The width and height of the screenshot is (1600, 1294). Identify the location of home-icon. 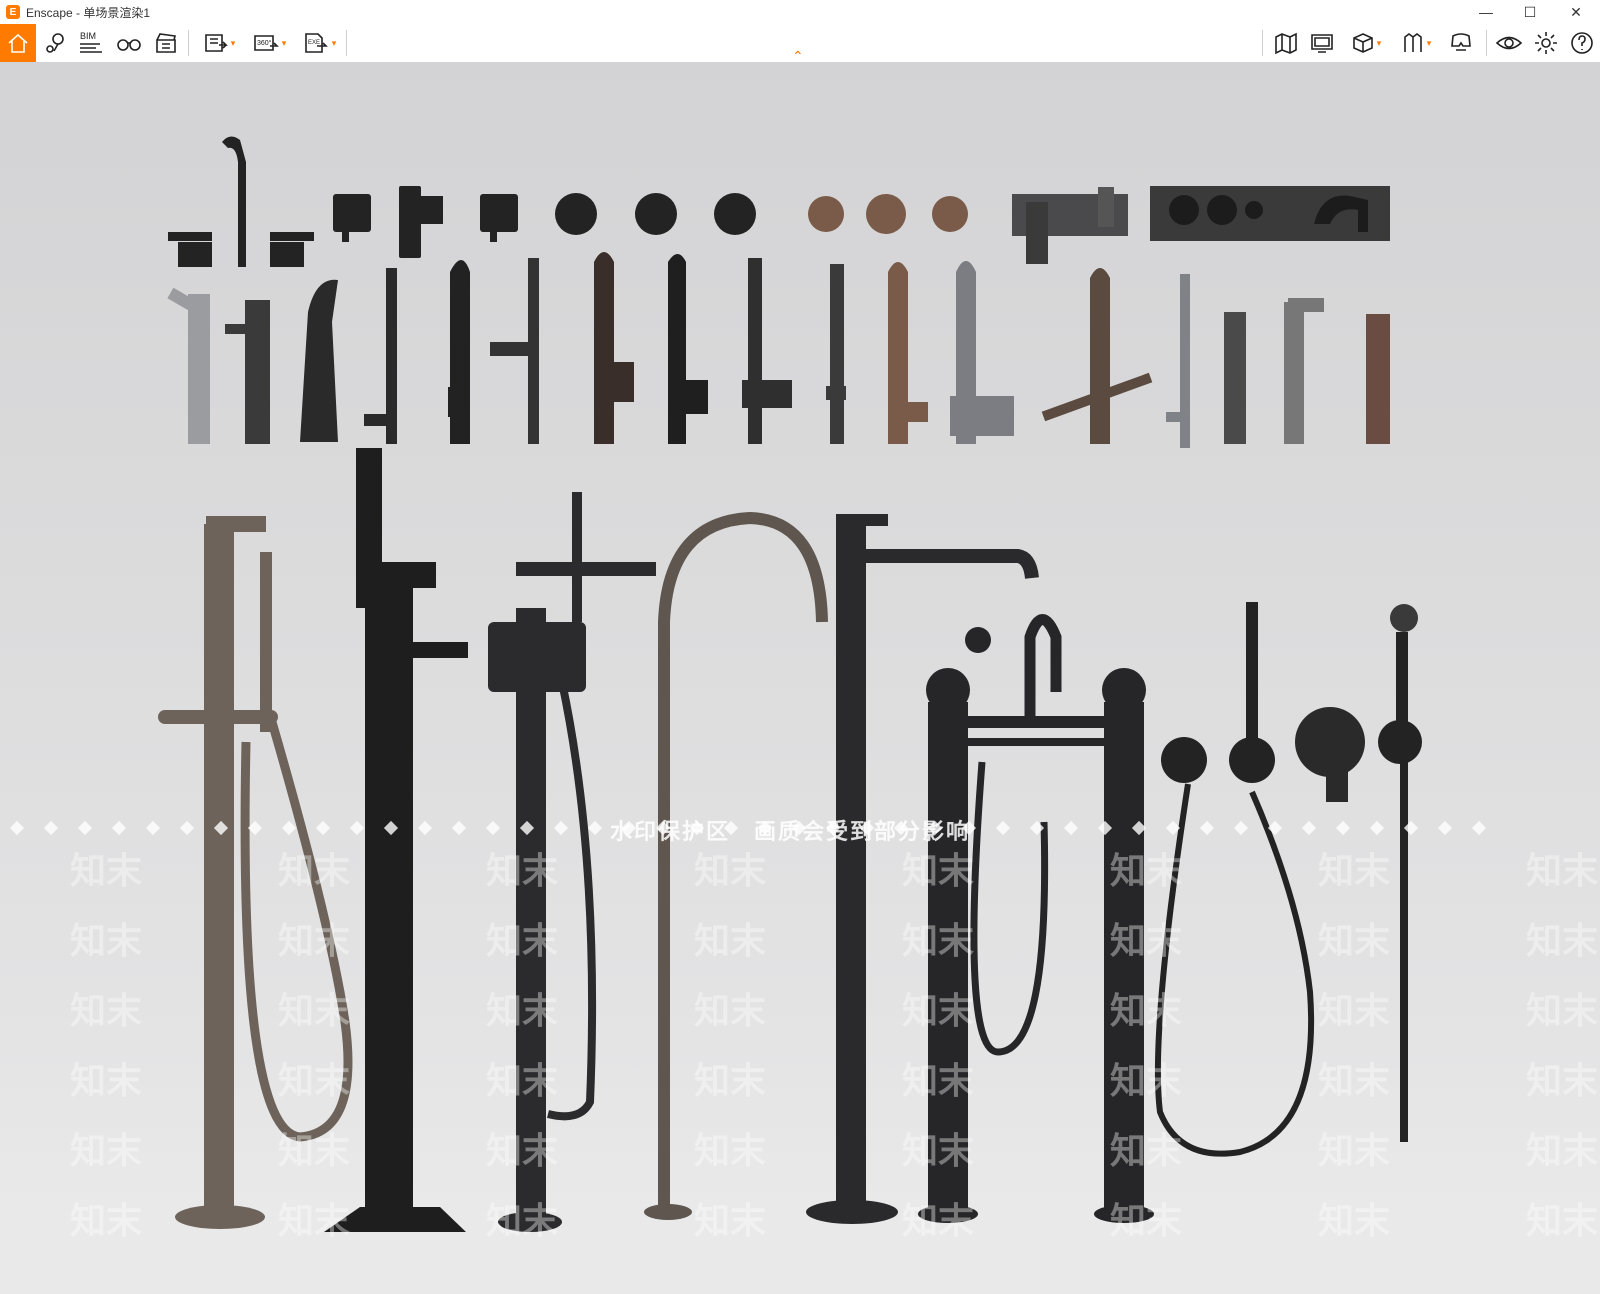
(18, 43).